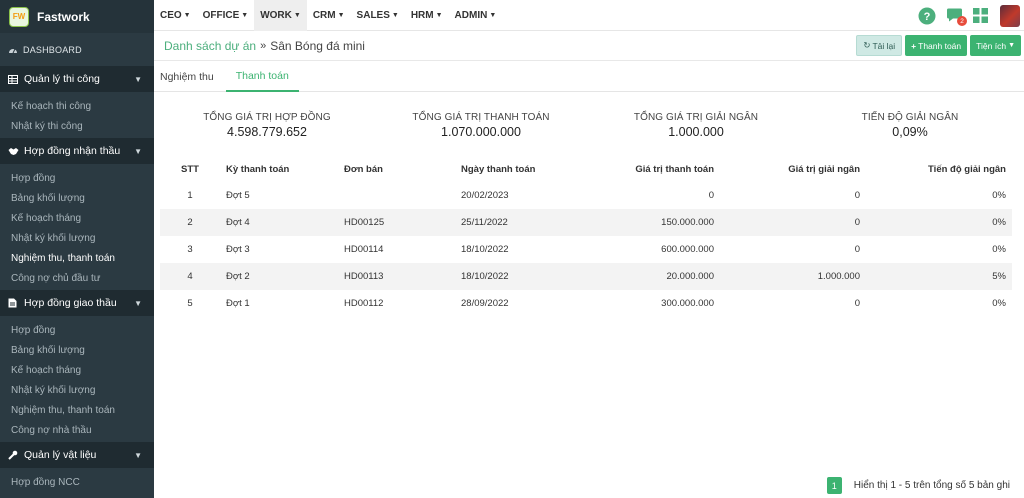 The image size is (1024, 498). I want to click on utilities-dropdown-button: Tiện ích ▼, so click(995, 45).